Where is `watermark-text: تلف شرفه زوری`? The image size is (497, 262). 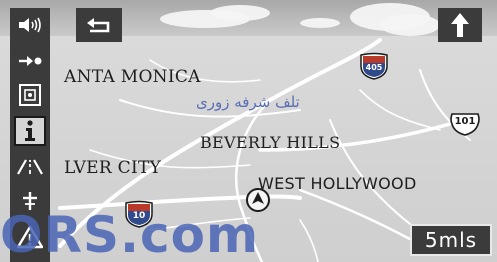
watermark-text: تلف شرفه زوری is located at coordinates (248, 102).